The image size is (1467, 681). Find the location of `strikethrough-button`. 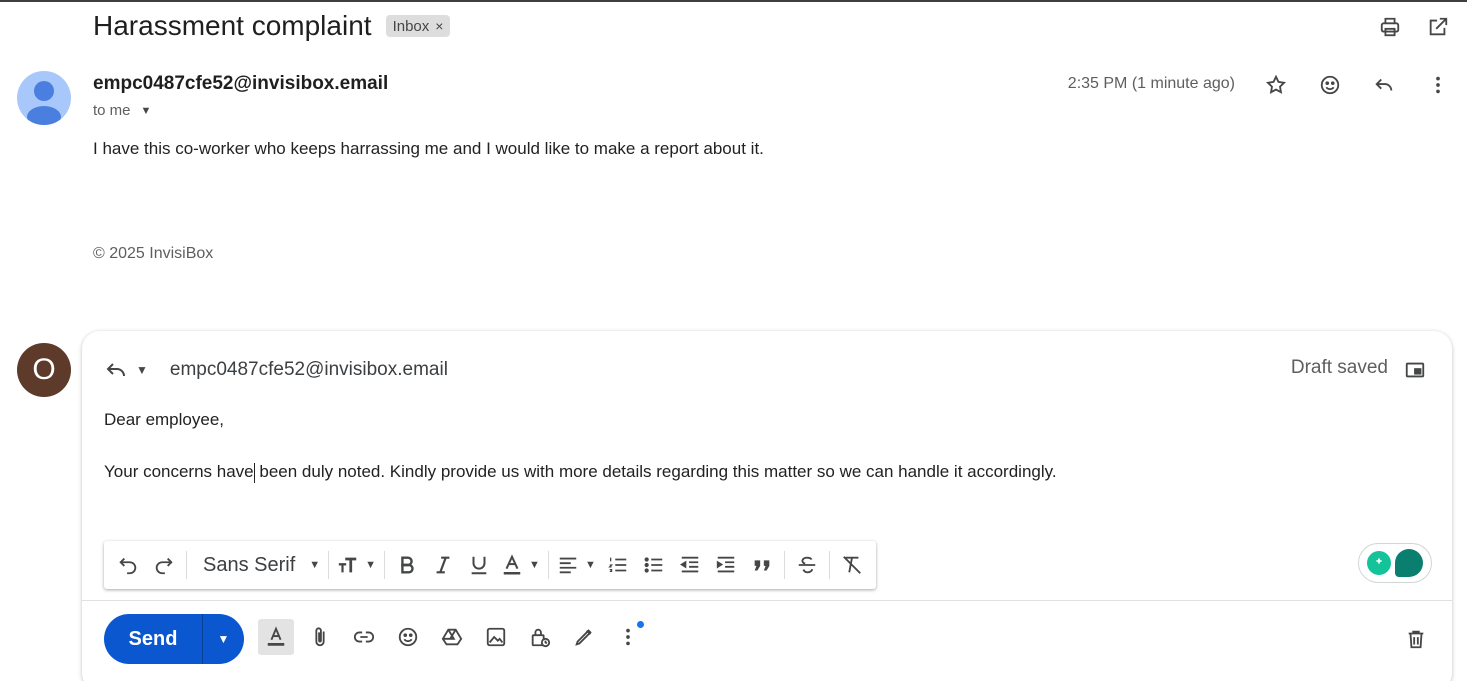

strikethrough-button is located at coordinates (807, 565).